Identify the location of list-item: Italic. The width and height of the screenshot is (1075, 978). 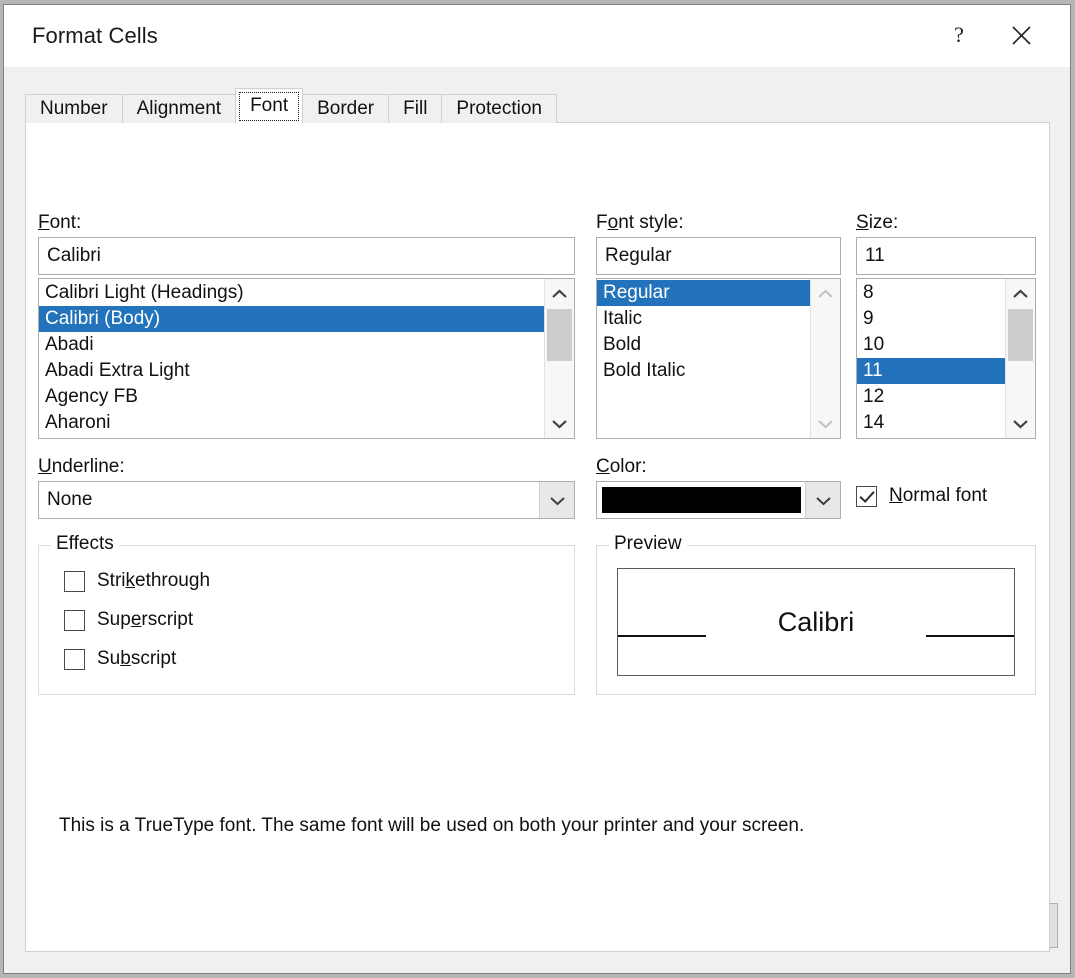
(703, 319).